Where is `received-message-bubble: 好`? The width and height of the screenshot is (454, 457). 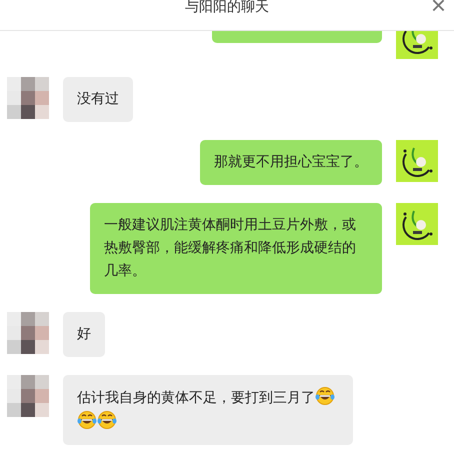 received-message-bubble: 好 is located at coordinates (84, 334).